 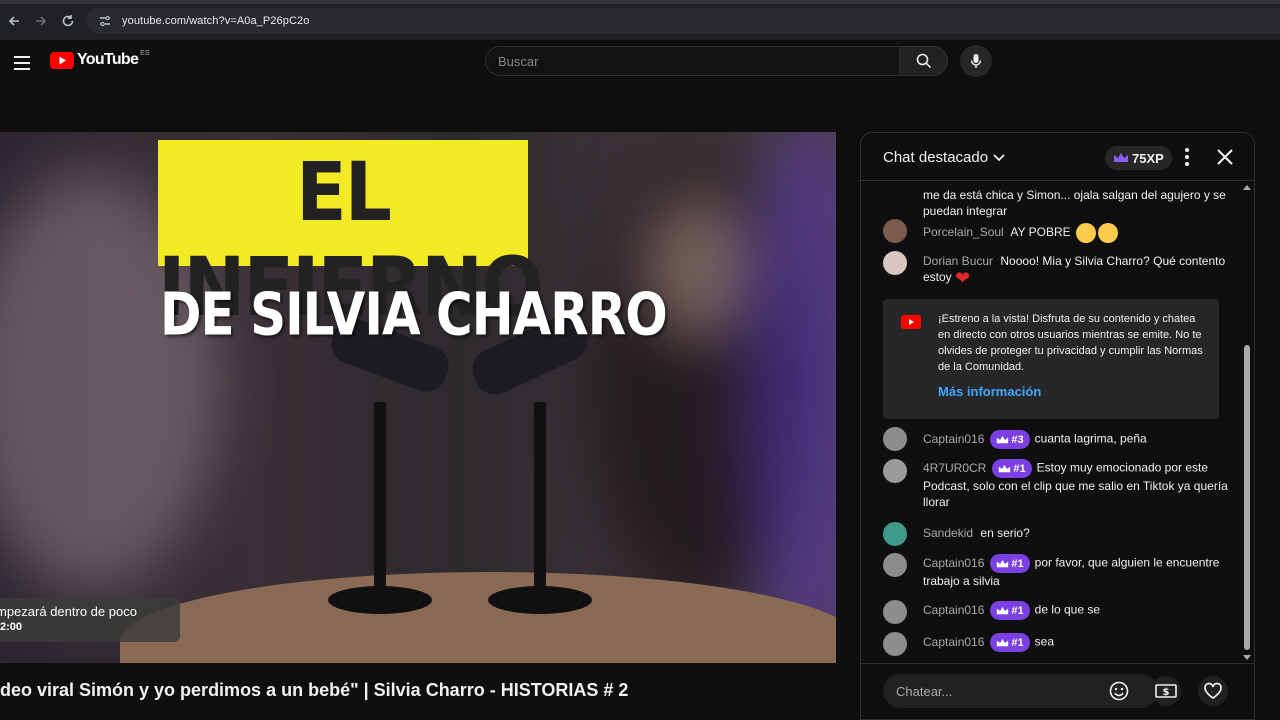 I want to click on search-icon, so click(x=923, y=61).